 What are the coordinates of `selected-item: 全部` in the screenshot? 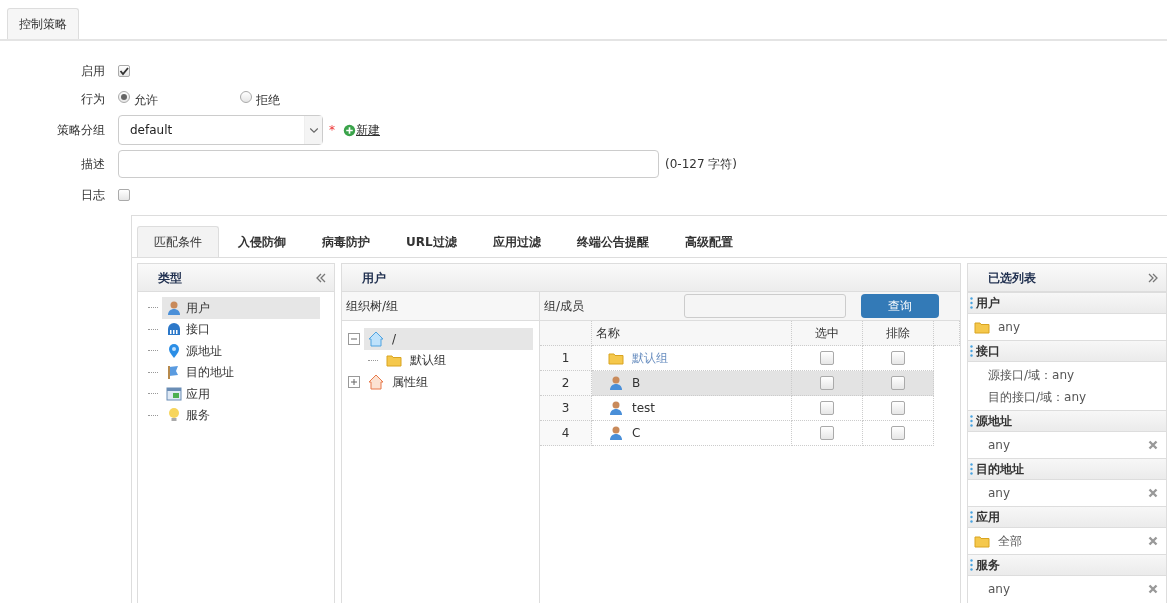 It's located at (1010, 541).